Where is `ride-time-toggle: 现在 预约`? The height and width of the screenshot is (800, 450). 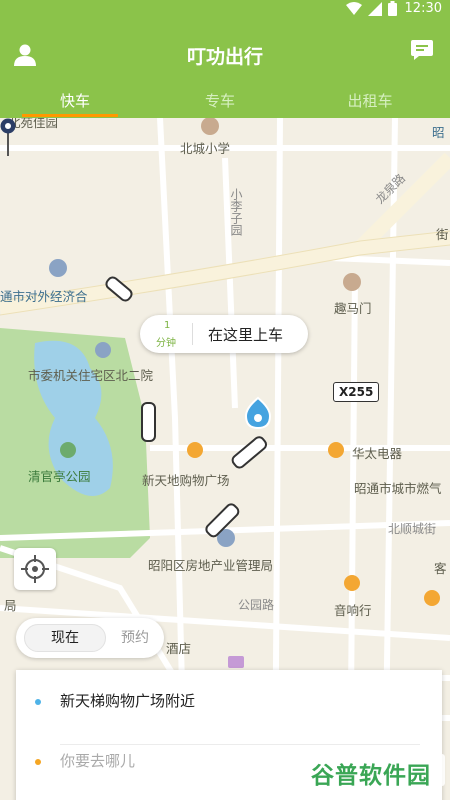 ride-time-toggle: 现在 预约 is located at coordinates (90, 638).